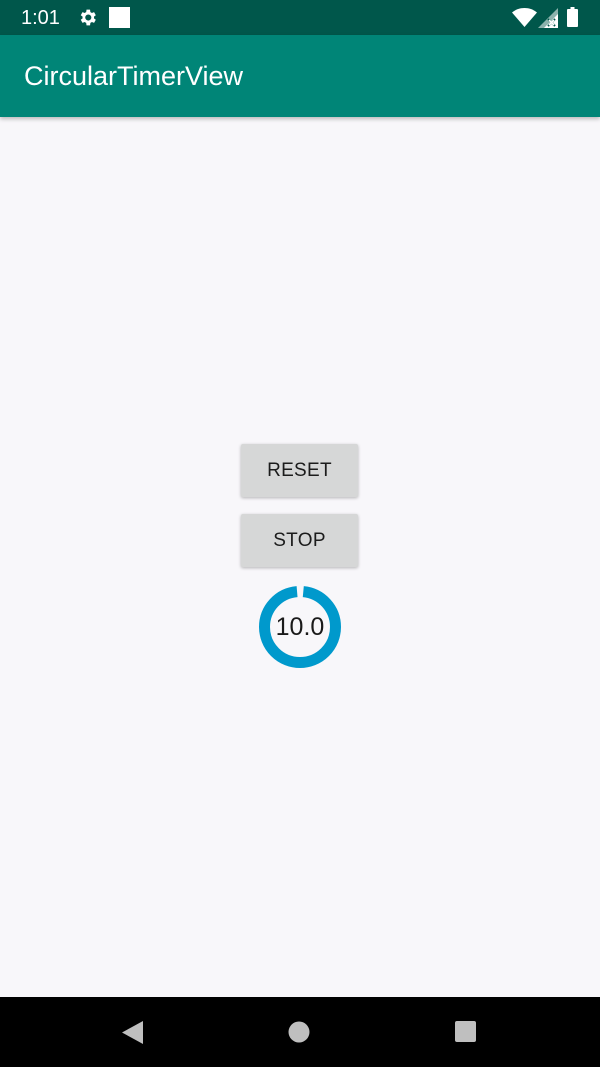 This screenshot has width=600, height=1067. I want to click on back-icon, so click(133, 1032).